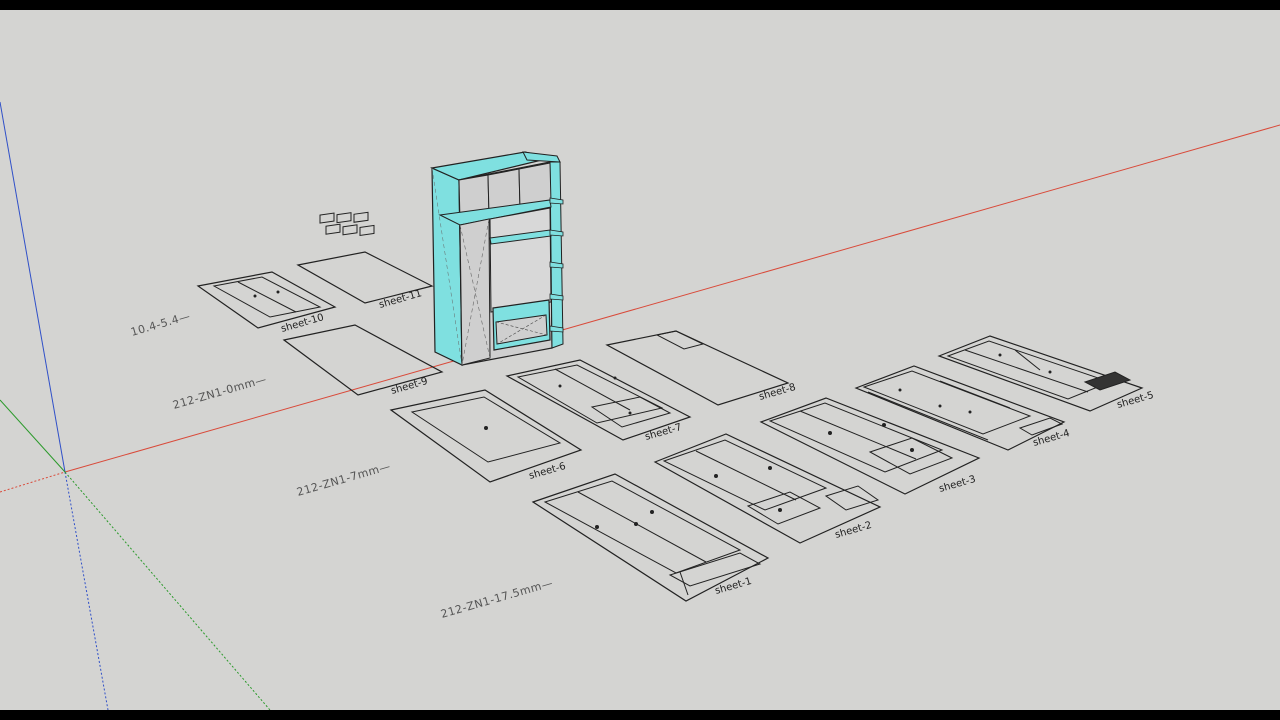 The width and height of the screenshot is (1280, 720). What do you see at coordinates (777, 392) in the screenshot?
I see `sheet-label-8: sheet-8` at bounding box center [777, 392].